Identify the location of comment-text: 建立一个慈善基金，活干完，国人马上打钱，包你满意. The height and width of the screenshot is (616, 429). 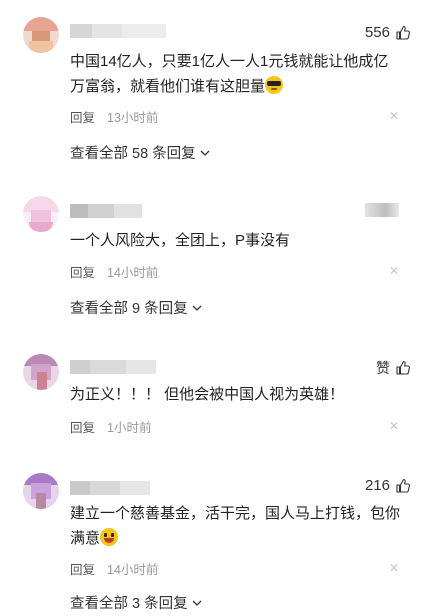
(235, 526).